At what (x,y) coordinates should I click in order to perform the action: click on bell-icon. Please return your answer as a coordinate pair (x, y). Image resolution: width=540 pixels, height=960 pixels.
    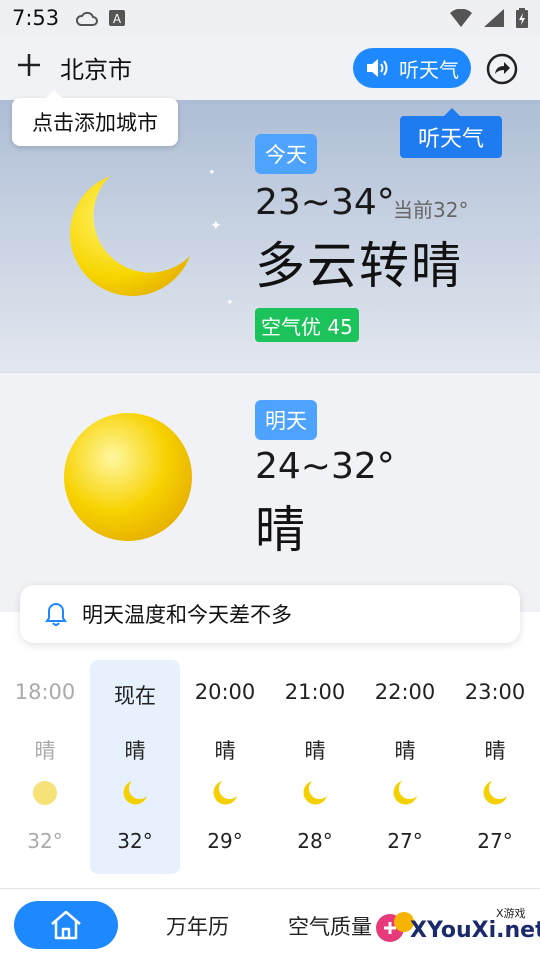
    Looking at the image, I should click on (56, 614).